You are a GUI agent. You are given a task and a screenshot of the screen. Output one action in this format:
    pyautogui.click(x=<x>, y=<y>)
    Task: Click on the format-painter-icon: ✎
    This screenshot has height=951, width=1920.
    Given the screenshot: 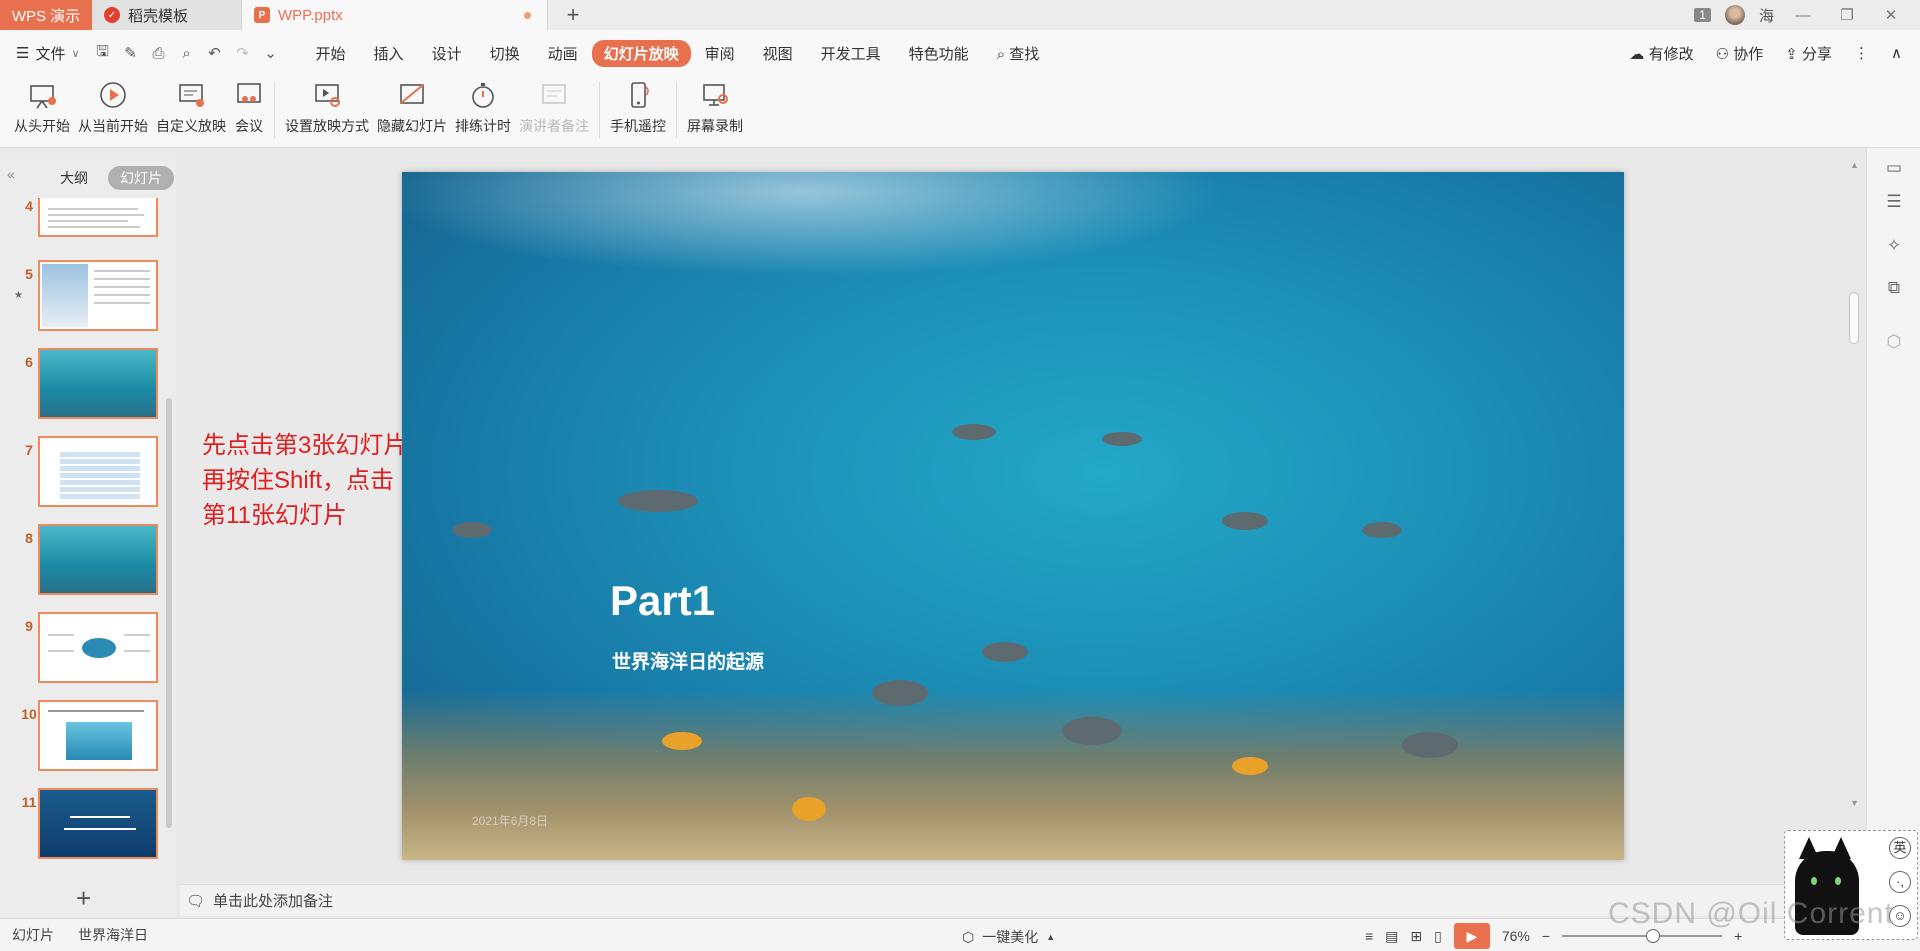 What is the action you would take?
    pyautogui.click(x=131, y=53)
    